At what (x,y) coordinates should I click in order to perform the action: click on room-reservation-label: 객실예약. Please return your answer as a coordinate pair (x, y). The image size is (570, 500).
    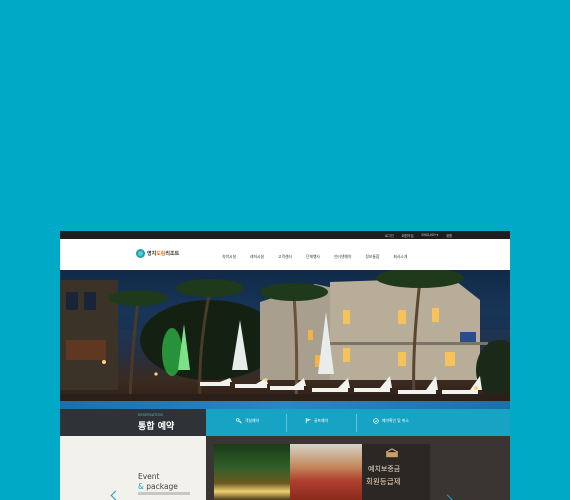
    Looking at the image, I should click on (252, 420).